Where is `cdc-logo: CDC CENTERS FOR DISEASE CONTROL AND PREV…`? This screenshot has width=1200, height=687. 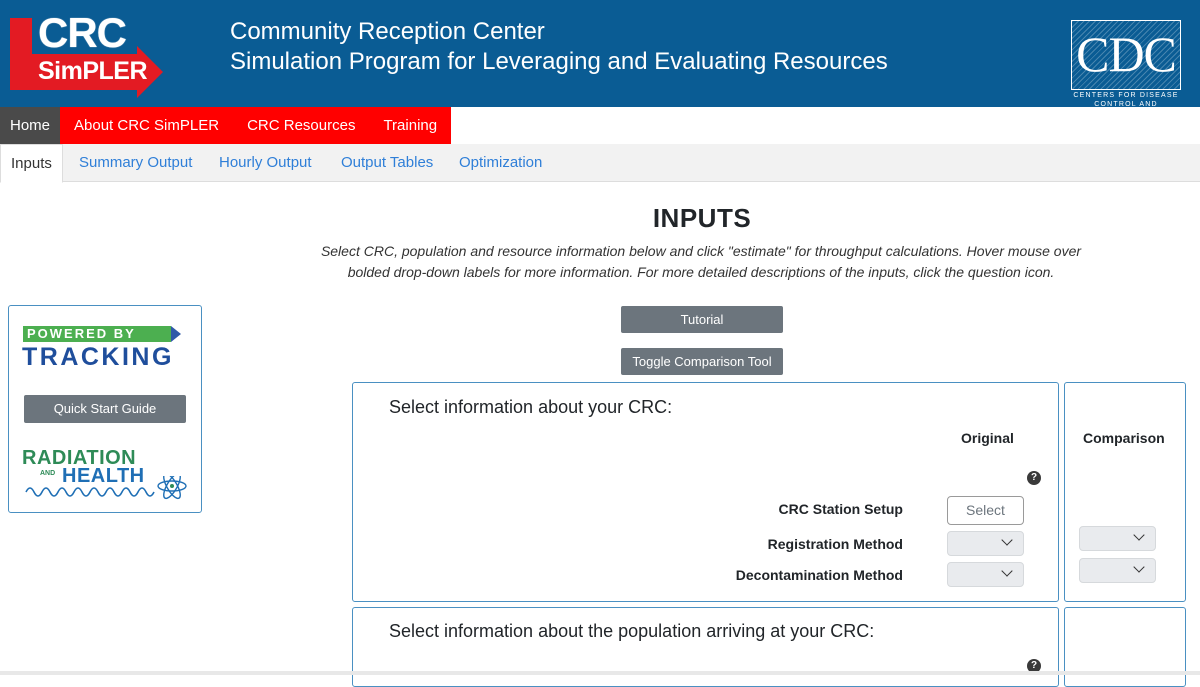
cdc-logo: CDC CENTERS FOR DISEASE CONTROL AND PREV… is located at coordinates (1126, 67).